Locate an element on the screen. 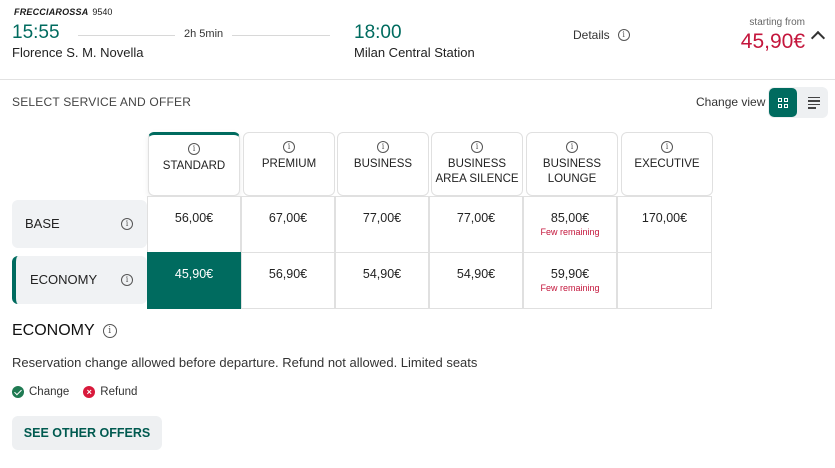 This screenshot has width=835, height=468. price-cell: 56,90€ is located at coordinates (288, 280).